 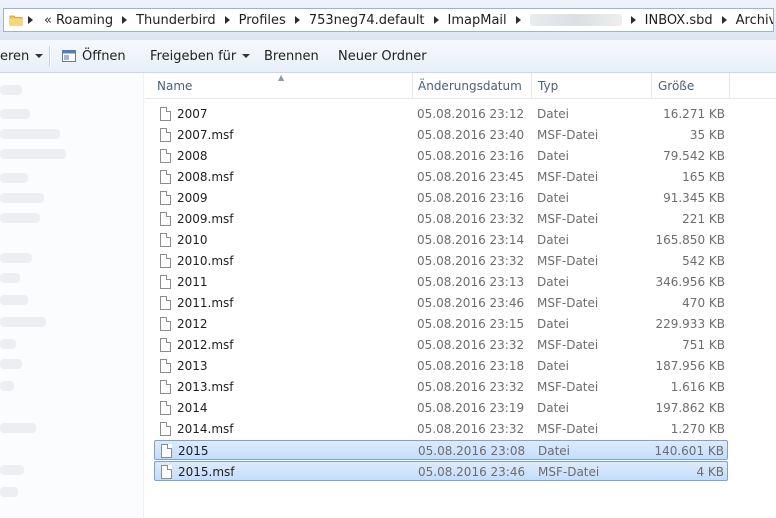 What do you see at coordinates (200, 56) in the screenshot?
I see `share-with-button: Freigeben für` at bounding box center [200, 56].